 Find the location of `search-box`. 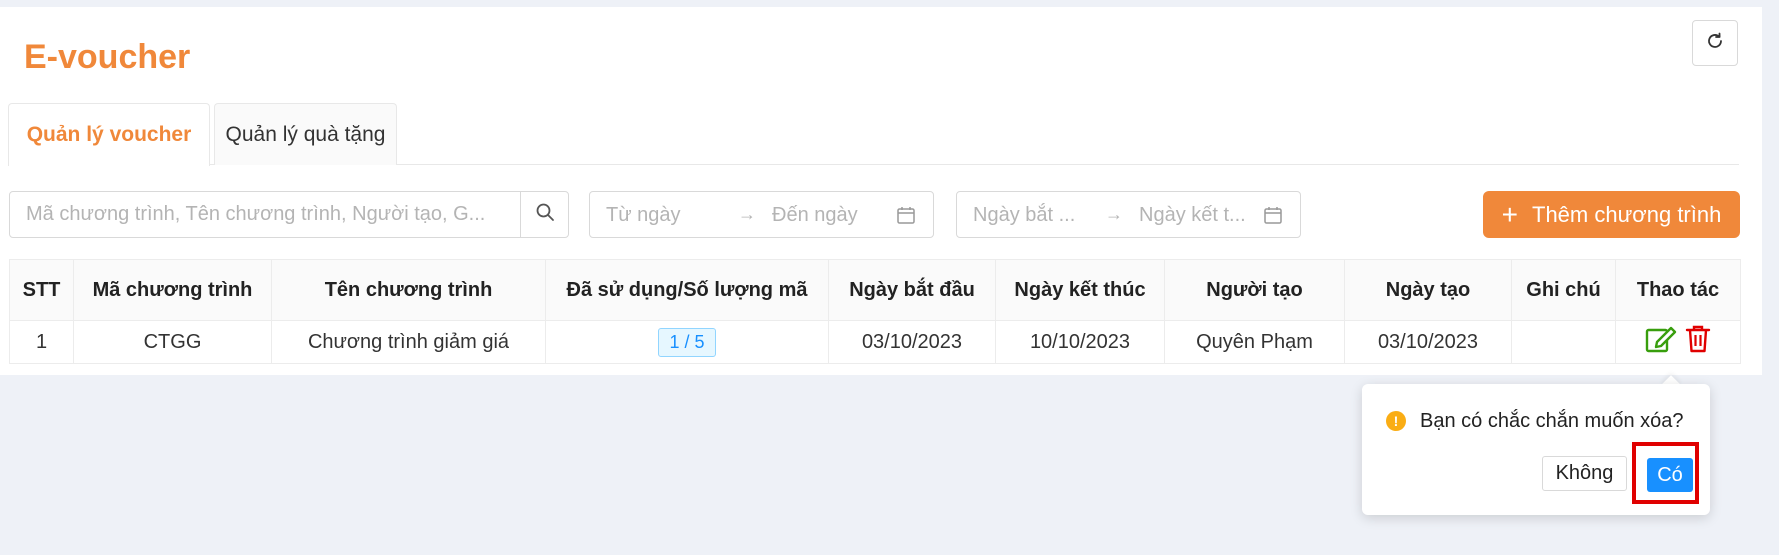

search-box is located at coordinates (289, 214).